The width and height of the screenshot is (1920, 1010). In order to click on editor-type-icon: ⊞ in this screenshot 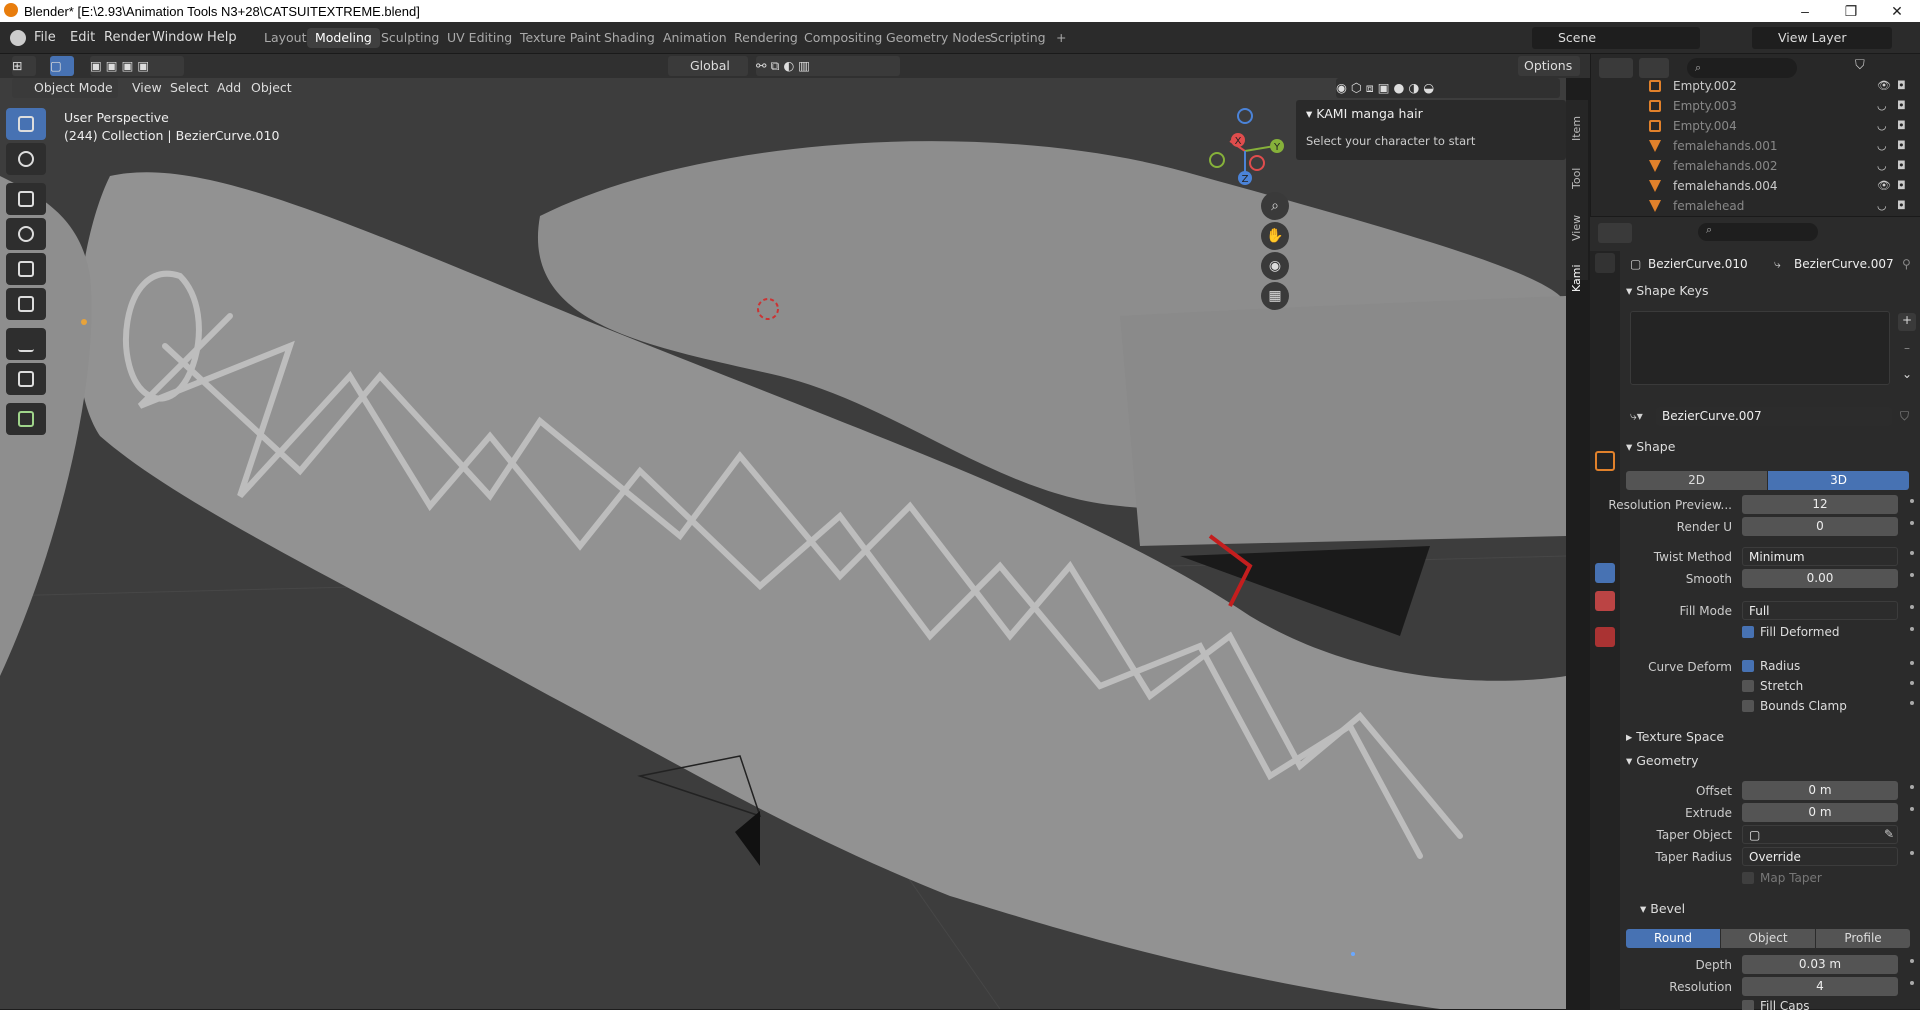, I will do `click(24, 66)`.